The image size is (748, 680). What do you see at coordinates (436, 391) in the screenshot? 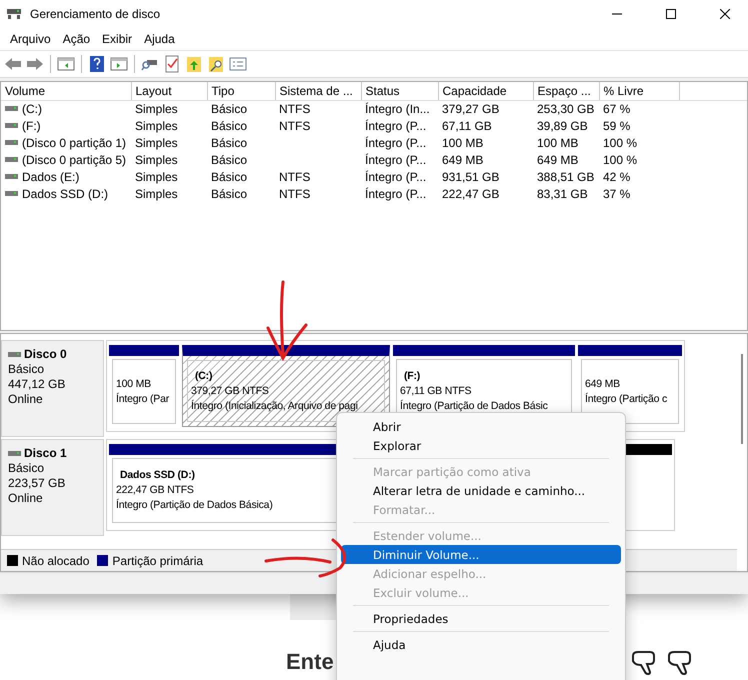
I see `partition-size: 67,11 GB NTFS` at bounding box center [436, 391].